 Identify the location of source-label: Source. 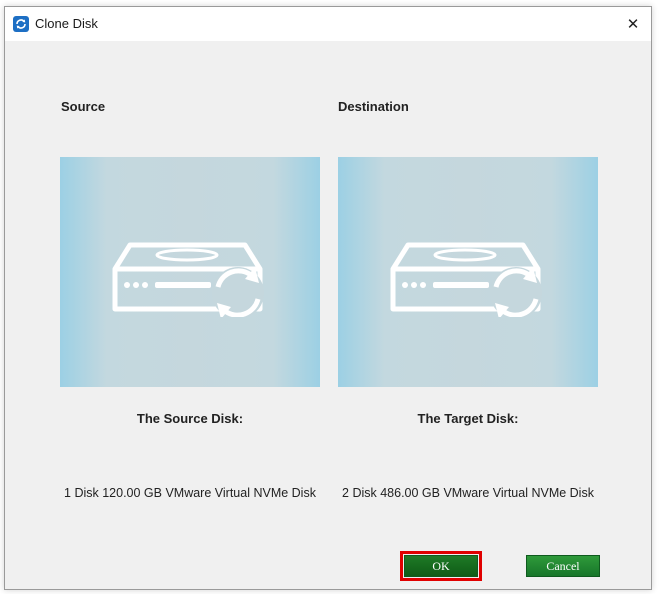
(83, 106).